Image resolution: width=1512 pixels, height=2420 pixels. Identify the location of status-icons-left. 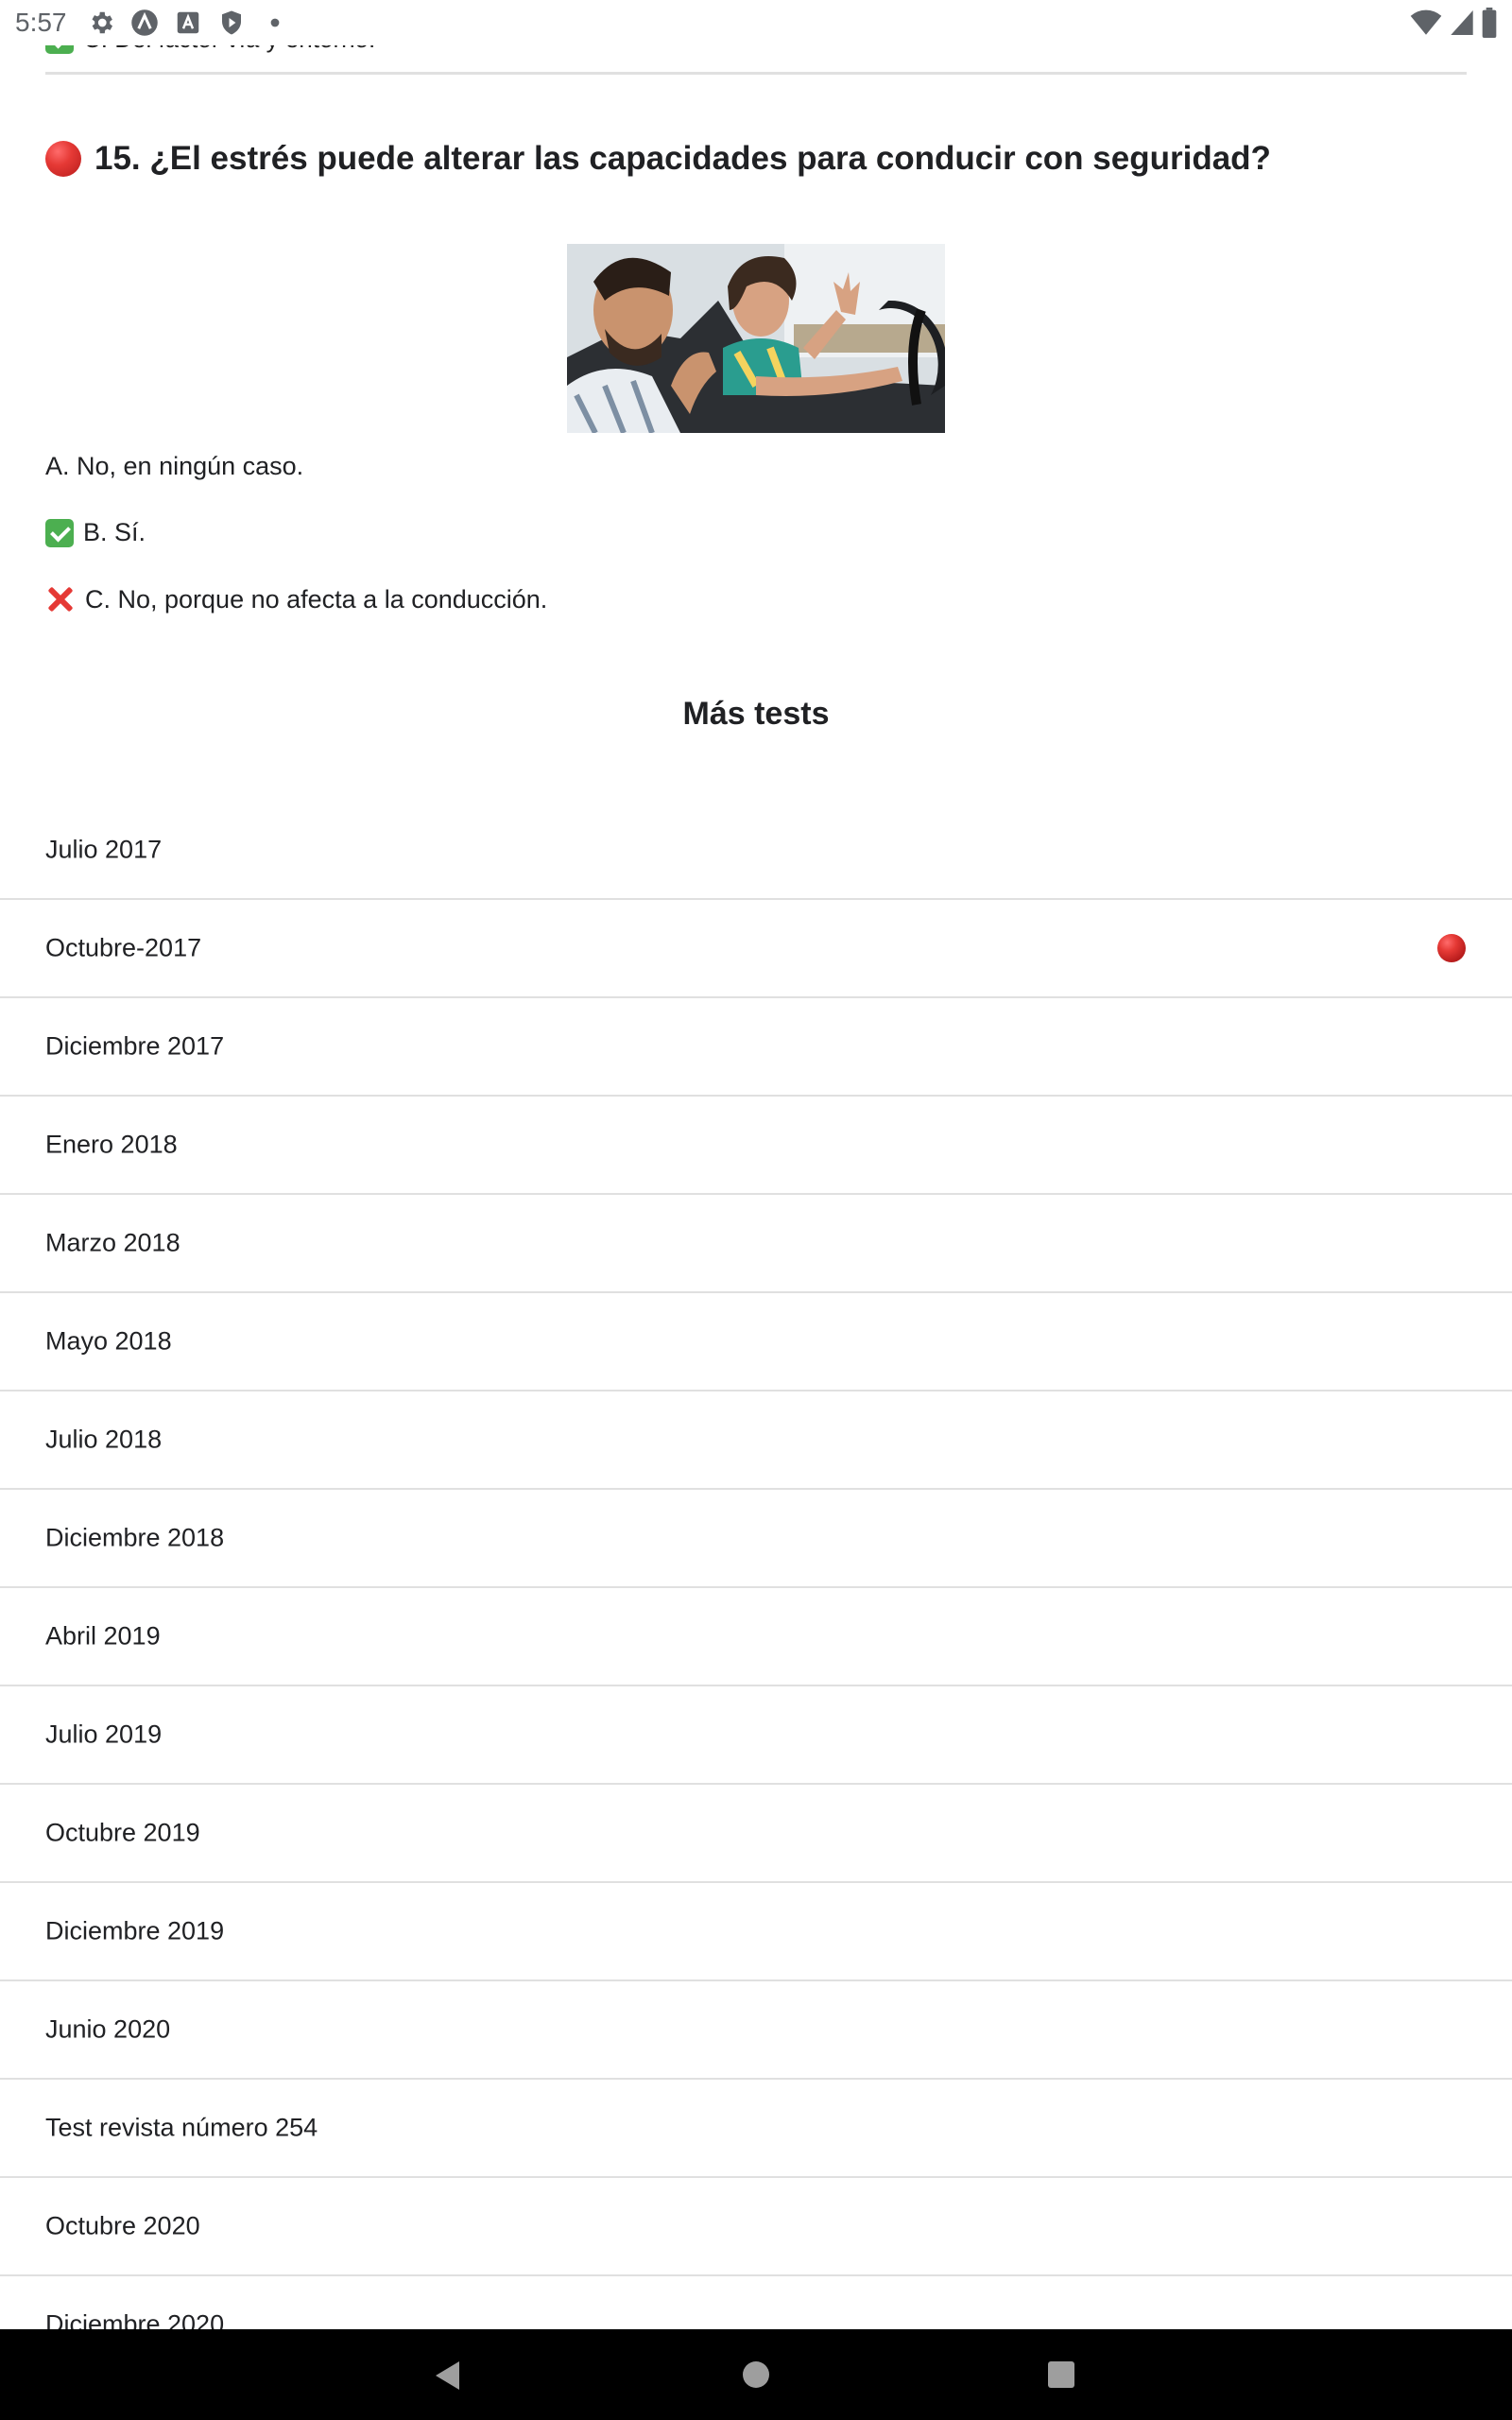
(188, 23).